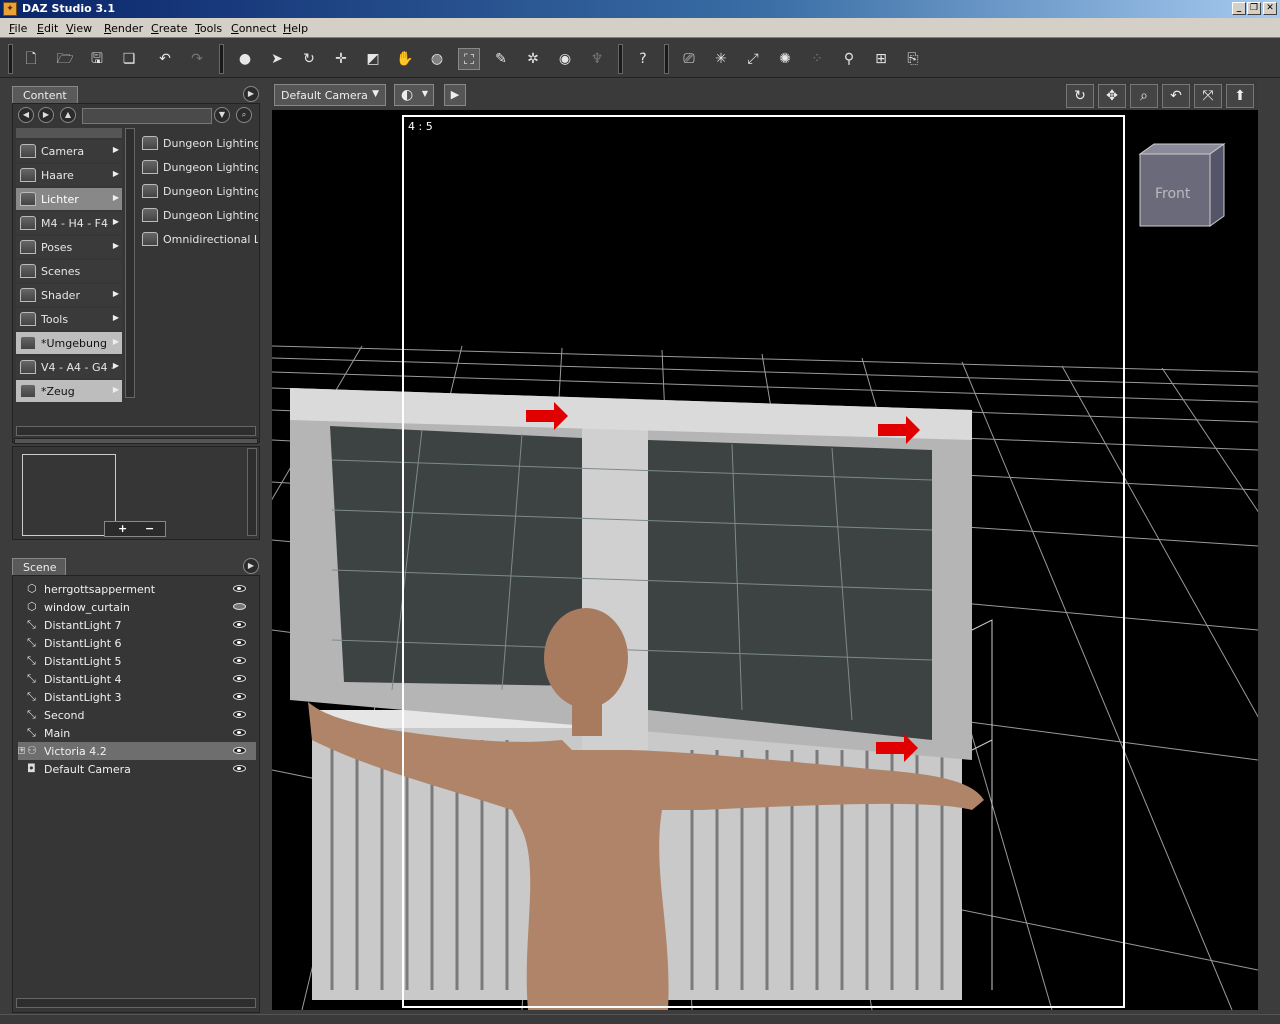 The height and width of the screenshot is (1024, 1280). I want to click on active-tool-icon: ⛶, so click(469, 59).